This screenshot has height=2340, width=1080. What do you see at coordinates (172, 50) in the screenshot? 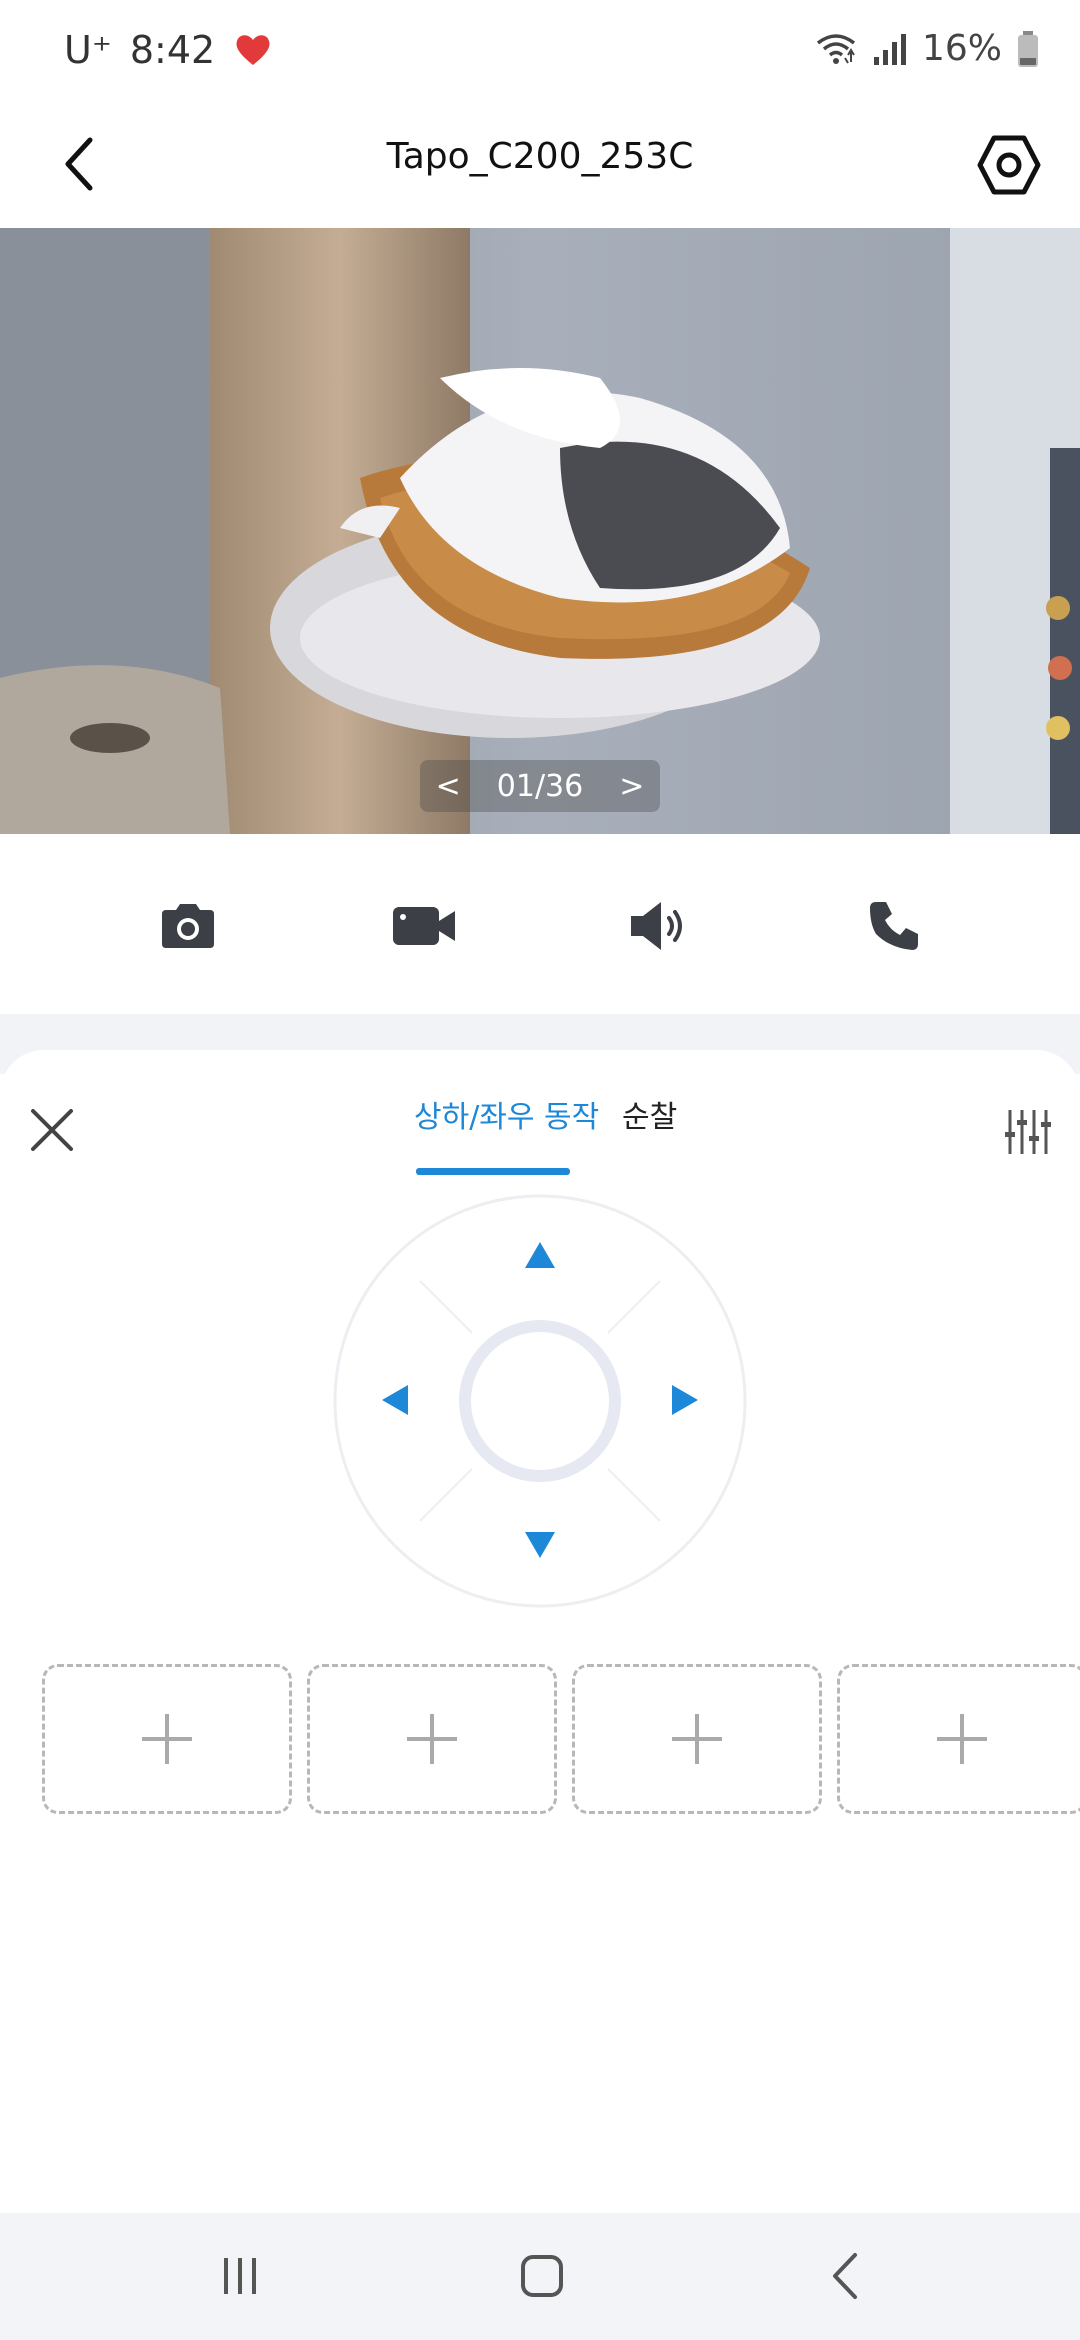
I see `clock: 8:42` at bounding box center [172, 50].